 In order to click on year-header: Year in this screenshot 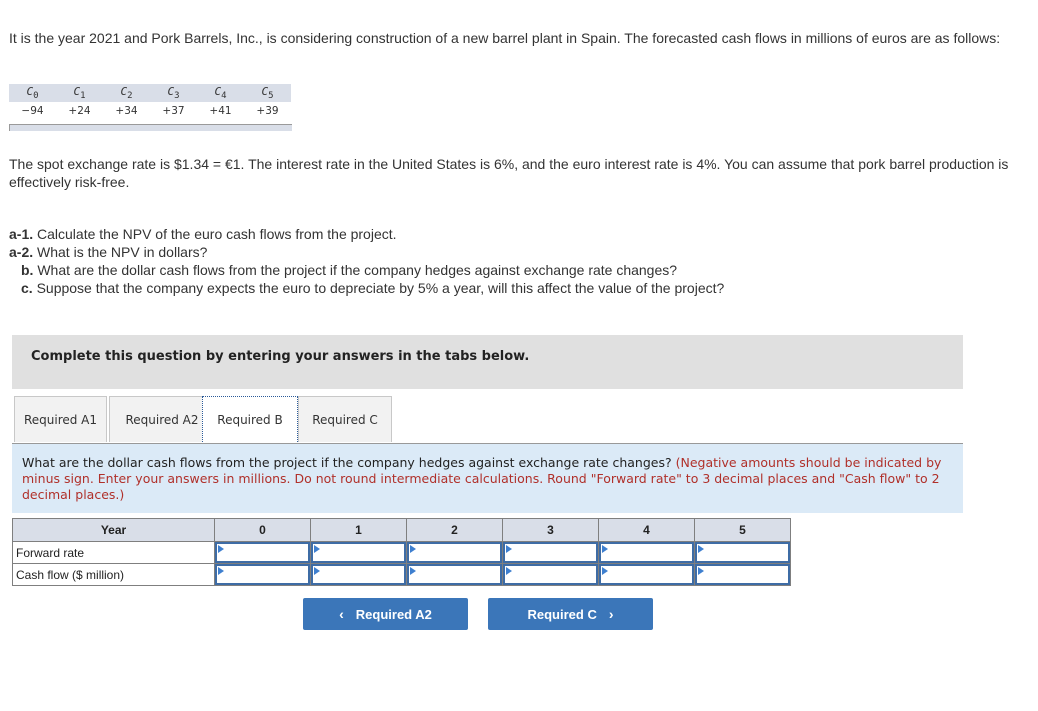, I will do `click(113, 530)`.